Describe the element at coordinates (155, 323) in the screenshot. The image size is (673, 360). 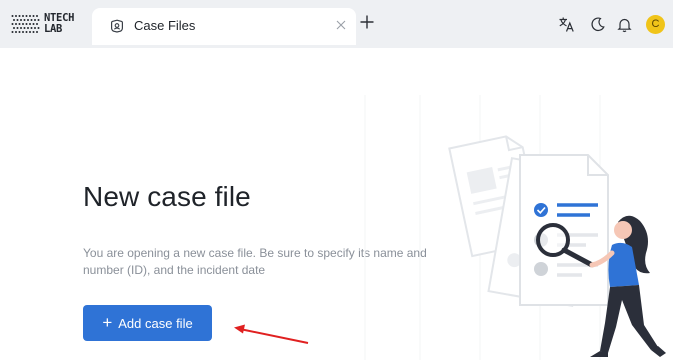
I see `add-button-label: Add case file` at that location.